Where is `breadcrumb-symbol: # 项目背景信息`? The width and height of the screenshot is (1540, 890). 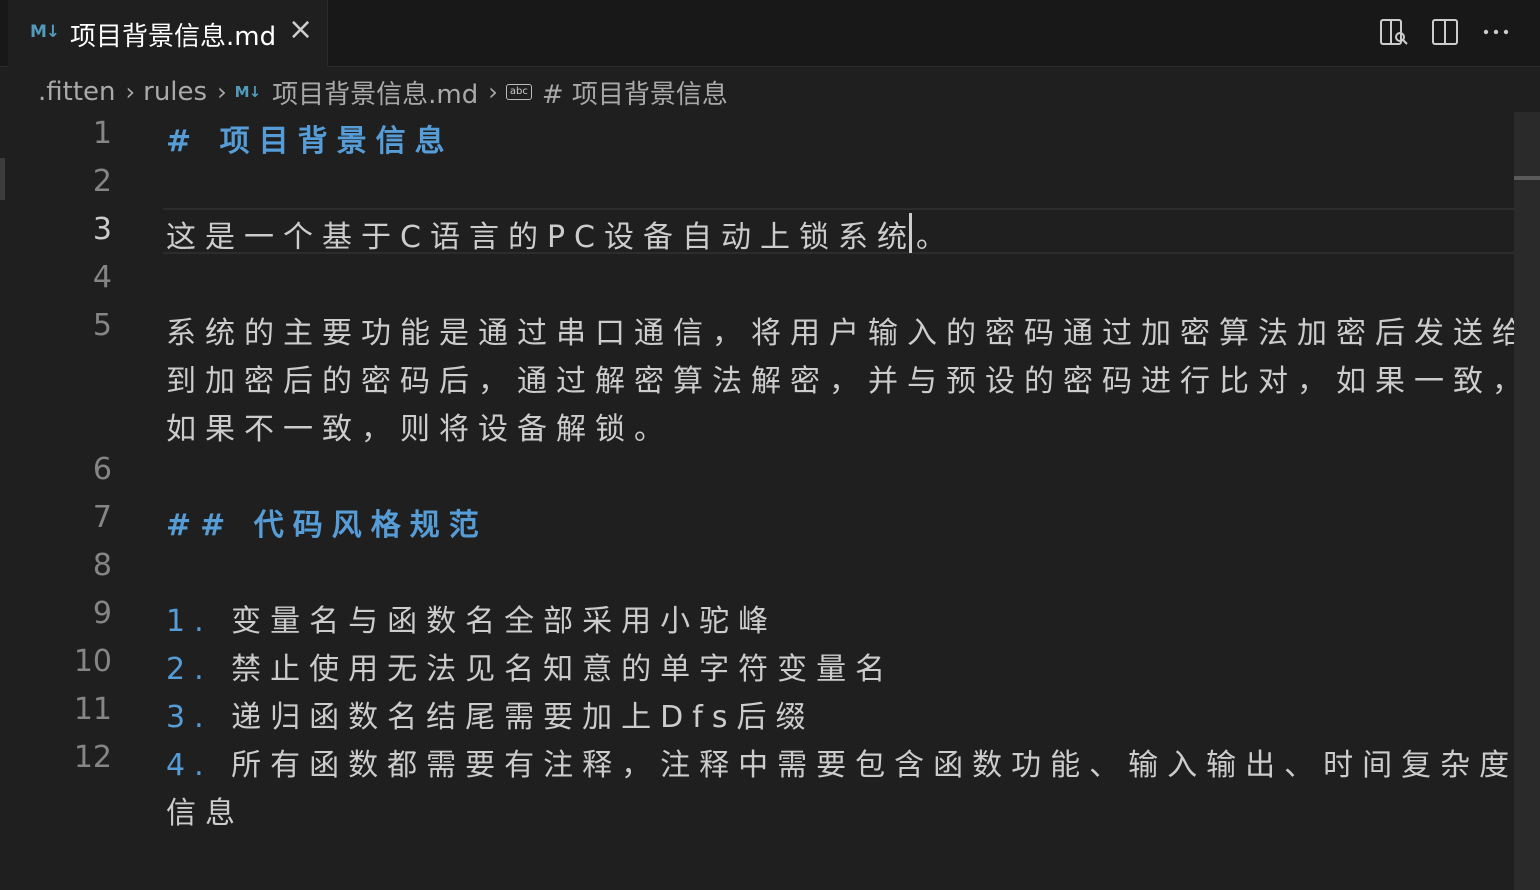 breadcrumb-symbol: # 项目背景信息 is located at coordinates (635, 92).